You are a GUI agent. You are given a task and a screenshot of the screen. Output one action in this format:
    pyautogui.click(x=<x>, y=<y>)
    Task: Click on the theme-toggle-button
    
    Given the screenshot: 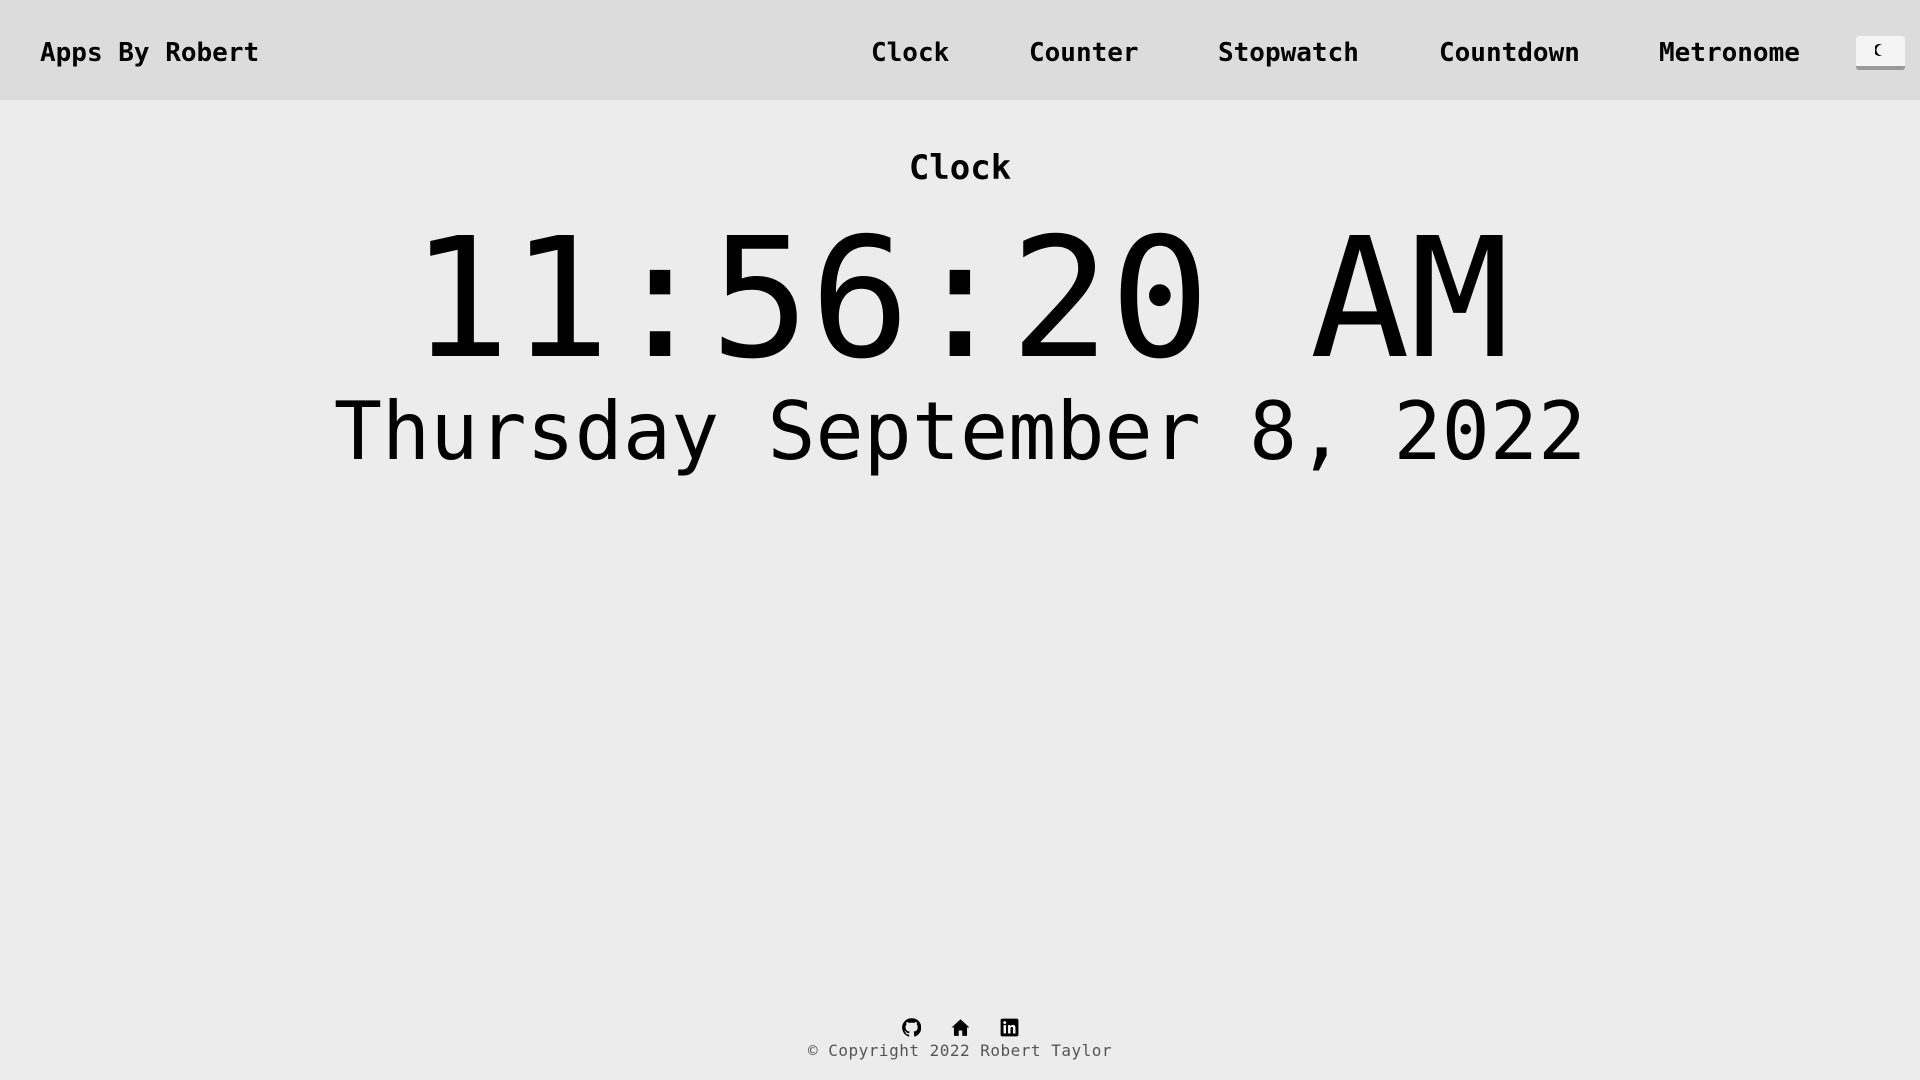 What is the action you would take?
    pyautogui.click(x=1880, y=53)
    